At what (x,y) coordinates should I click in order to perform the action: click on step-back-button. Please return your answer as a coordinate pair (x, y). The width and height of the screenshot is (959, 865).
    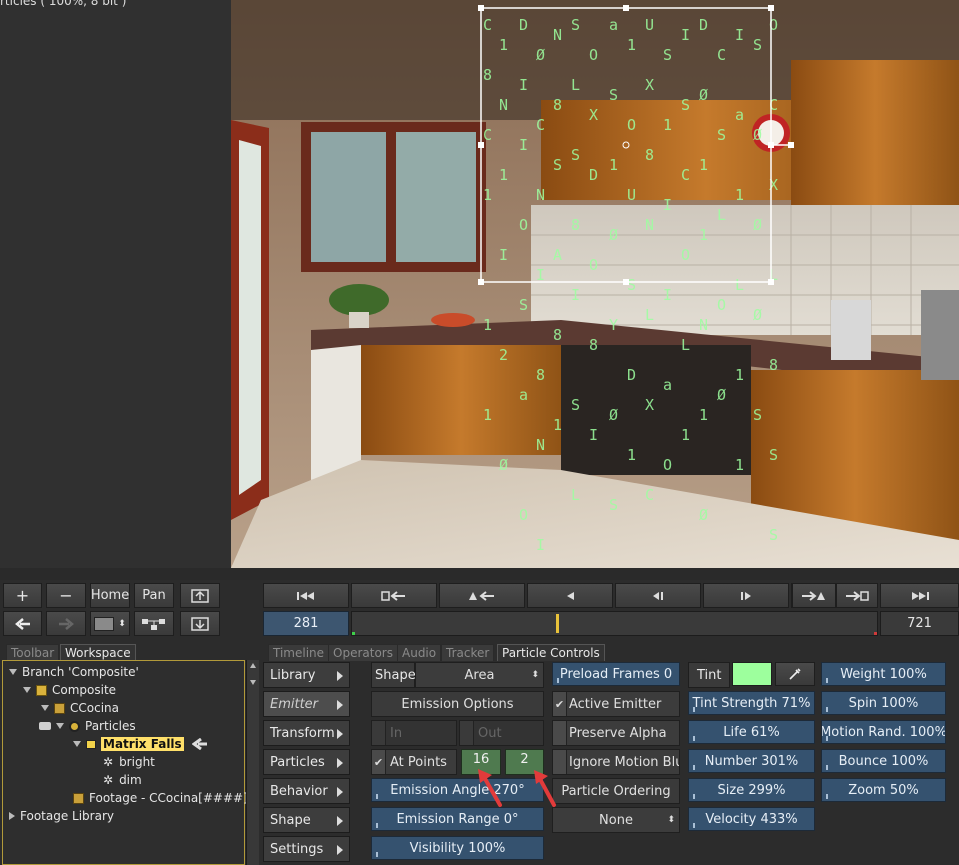
    Looking at the image, I should click on (658, 595).